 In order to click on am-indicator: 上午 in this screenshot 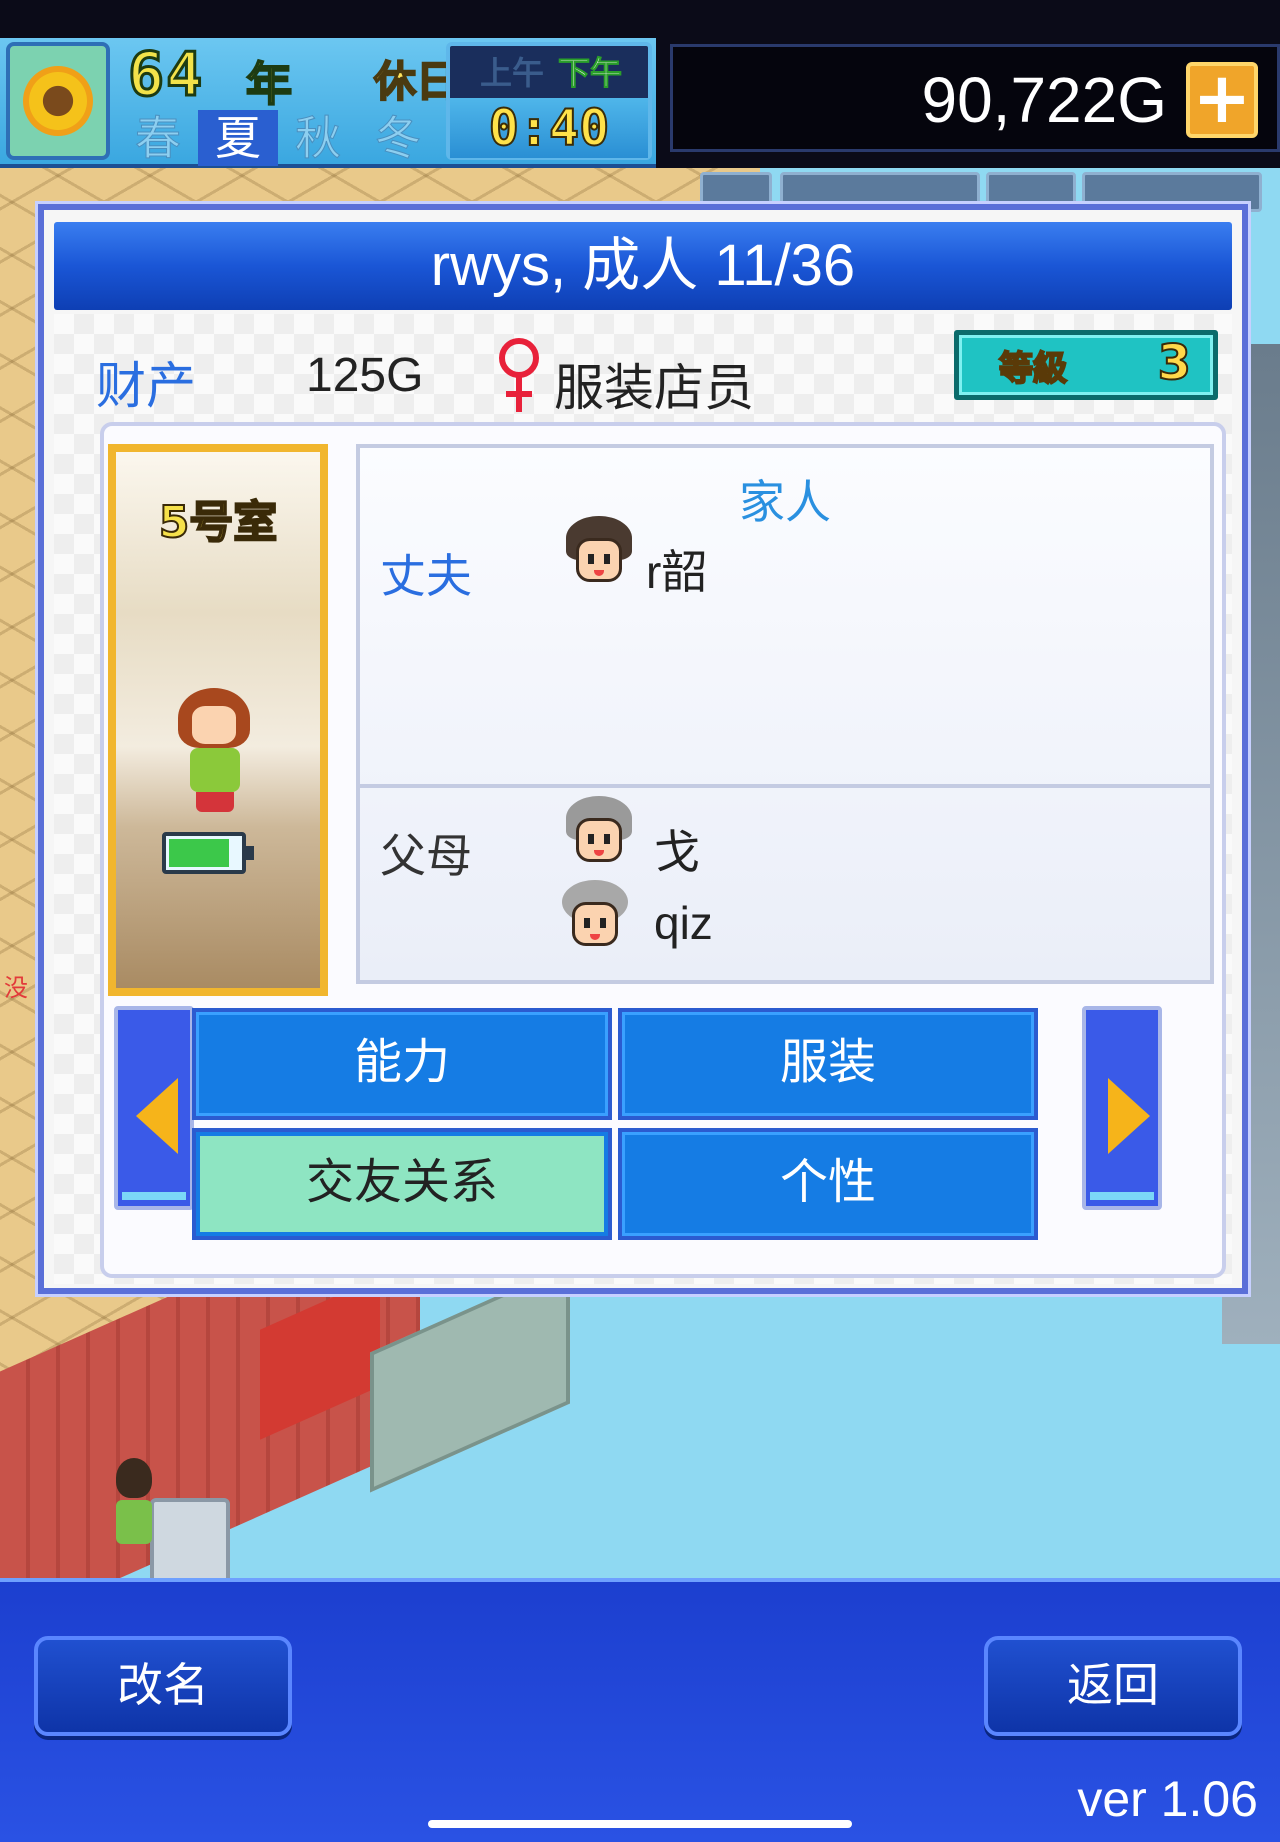, I will do `click(512, 73)`.